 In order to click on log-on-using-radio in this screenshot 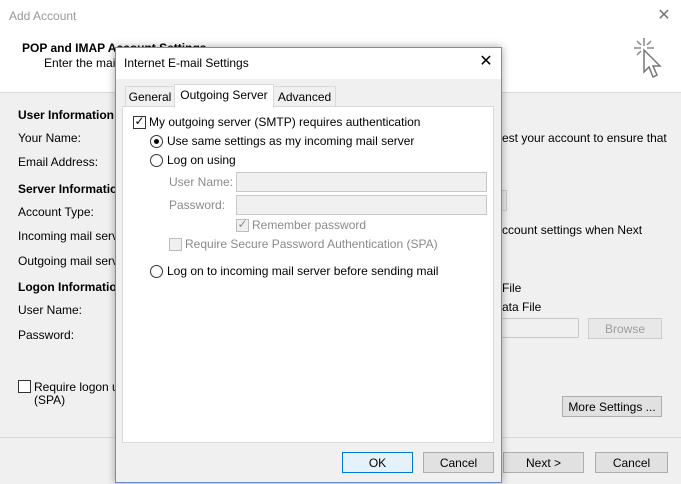, I will do `click(156, 160)`.